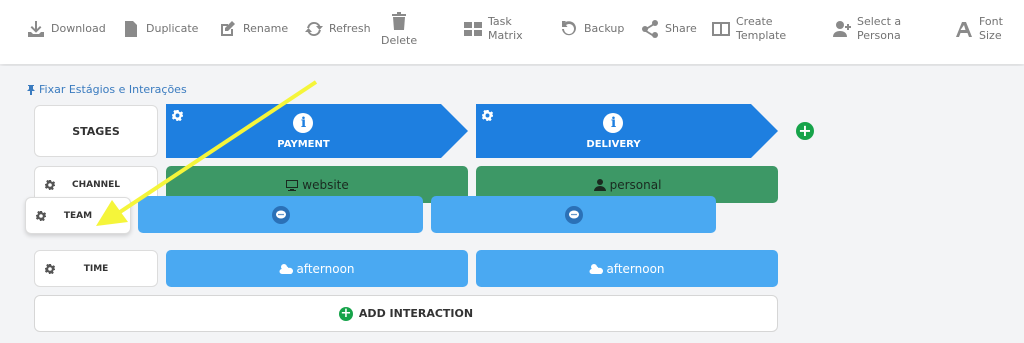 Image resolution: width=1024 pixels, height=343 pixels. What do you see at coordinates (473, 29) in the screenshot?
I see `grid-icon` at bounding box center [473, 29].